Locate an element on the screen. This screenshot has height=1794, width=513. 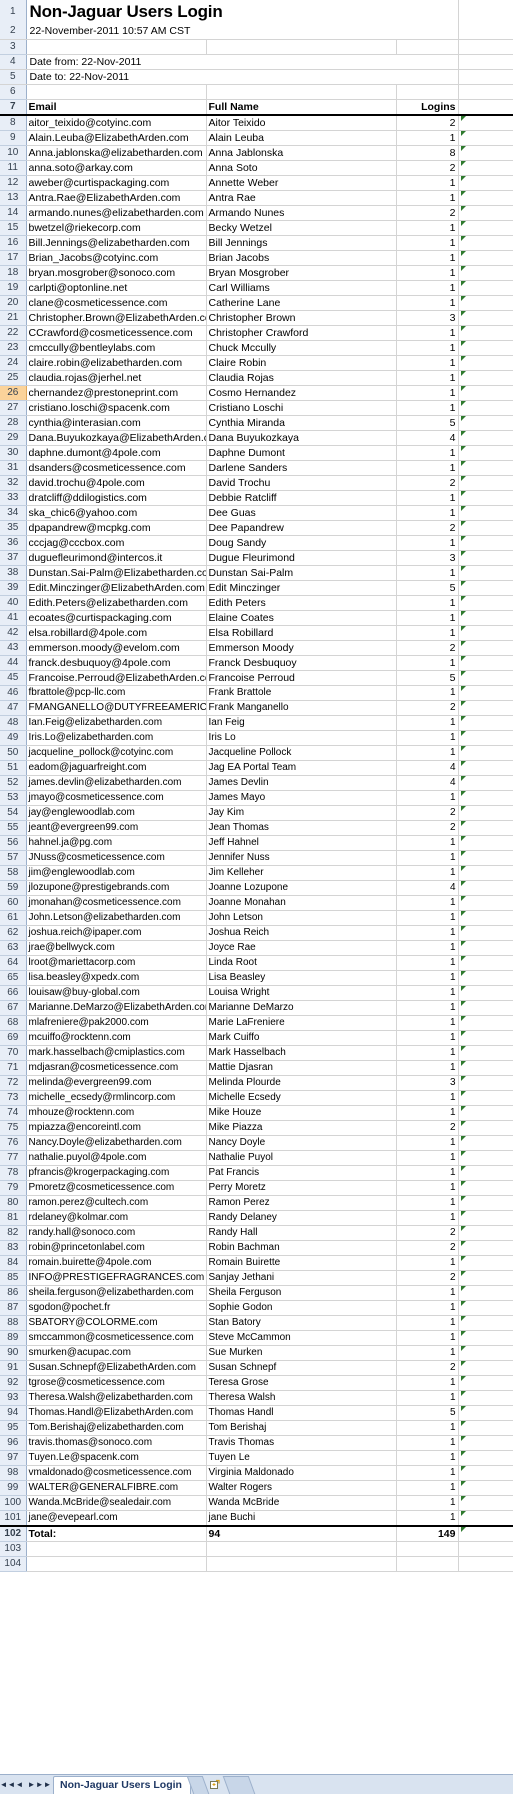
cell-full-name: Frank Brattole is located at coordinates (301, 693).